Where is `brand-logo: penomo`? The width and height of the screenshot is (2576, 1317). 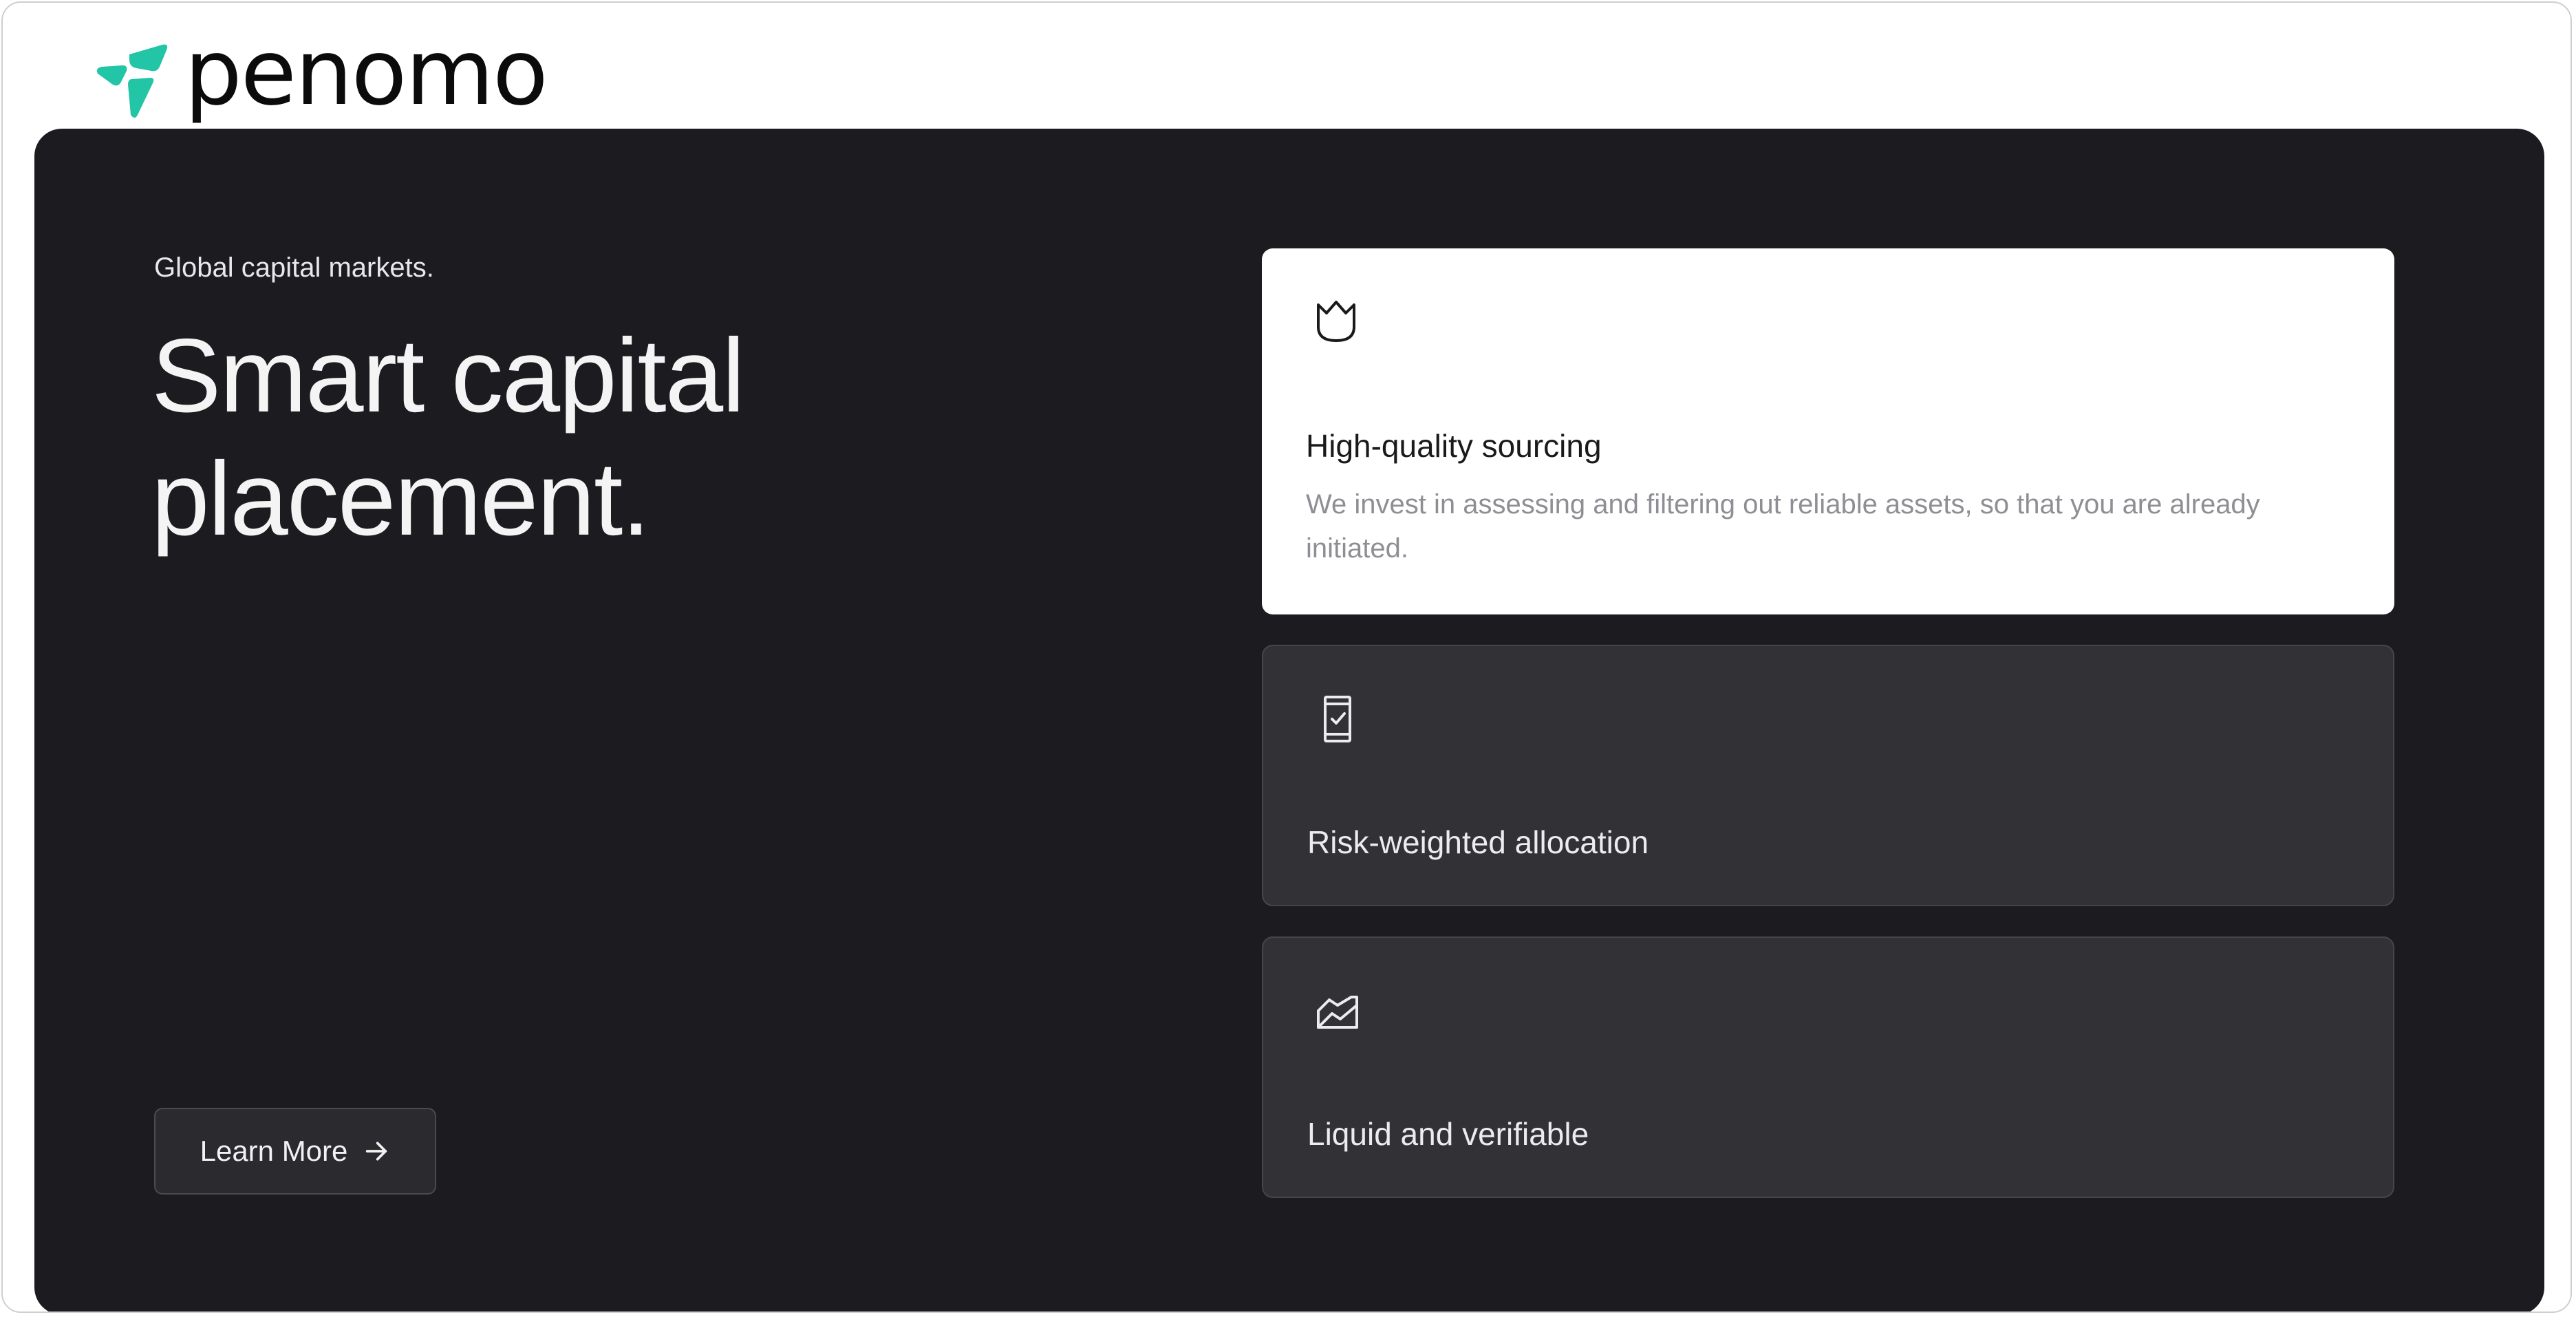 brand-logo: penomo is located at coordinates (321, 76).